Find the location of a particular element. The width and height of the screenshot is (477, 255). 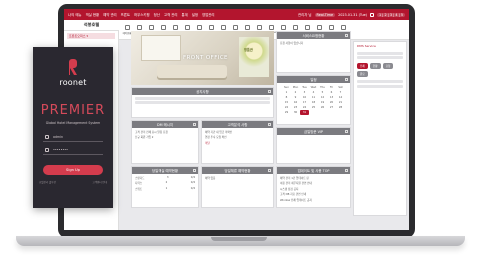

user-label: 관리자 님 is located at coordinates (305, 14).